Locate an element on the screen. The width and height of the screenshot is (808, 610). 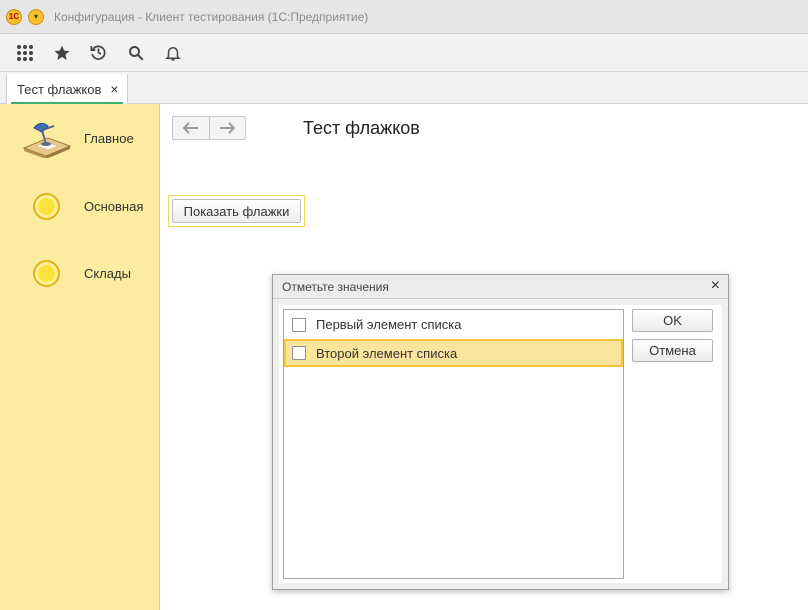
tab-strip: Тест флажков × is located at coordinates (404, 88).